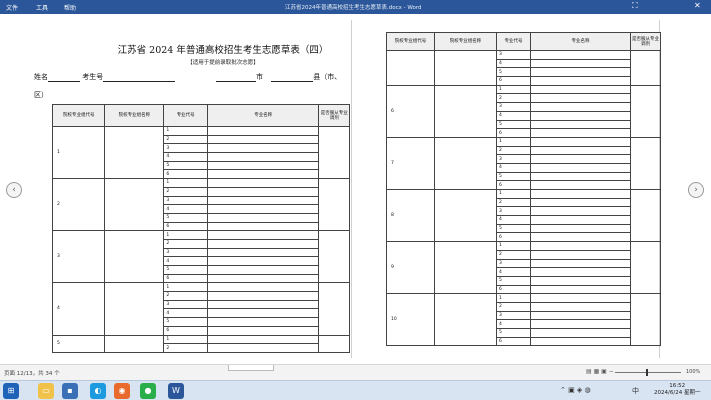 The width and height of the screenshot is (711, 400). Describe the element at coordinates (693, 372) in the screenshot. I see `zoom-level: 100%` at that location.